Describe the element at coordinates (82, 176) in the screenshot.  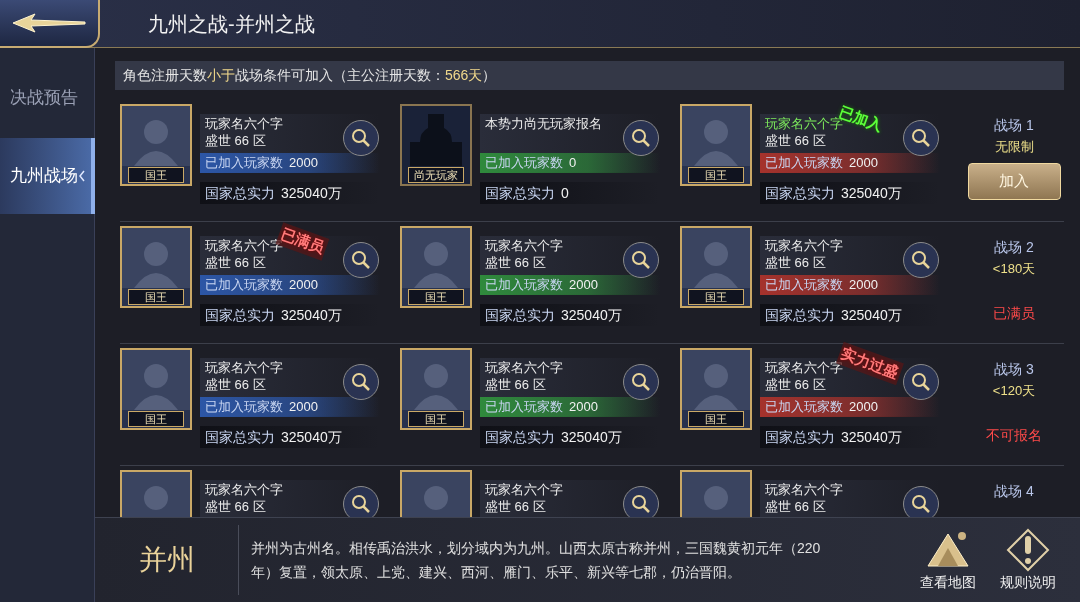
I see `chevron-left-icon` at that location.